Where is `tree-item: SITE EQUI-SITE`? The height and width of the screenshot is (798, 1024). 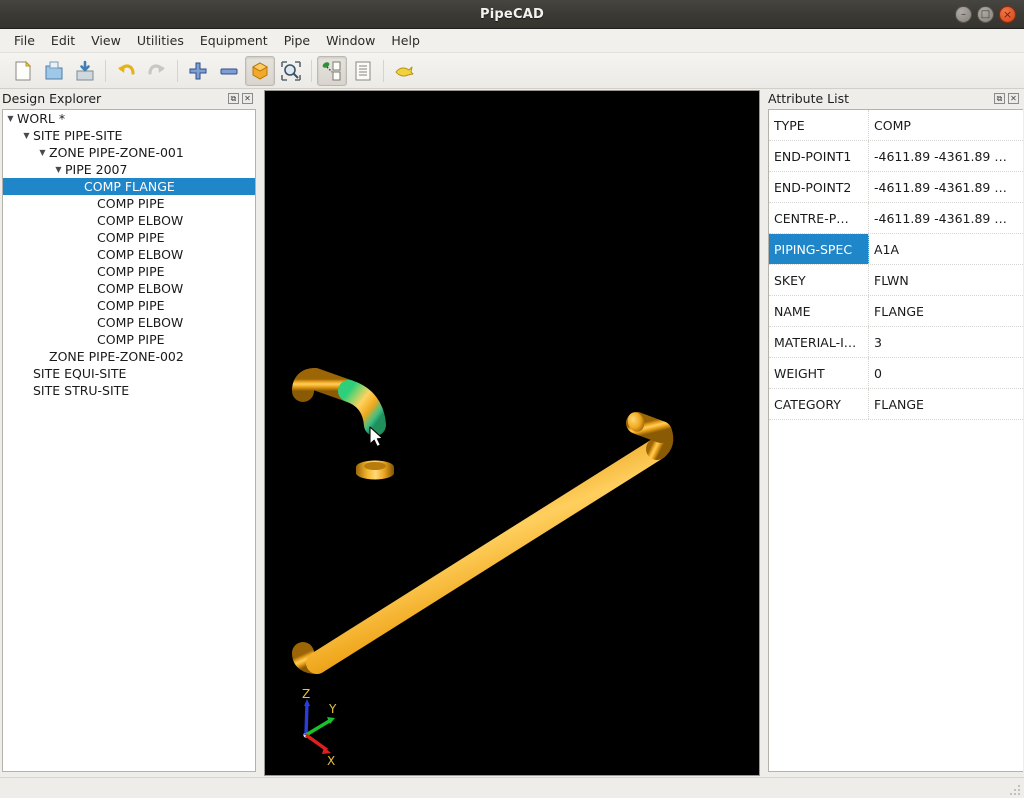
tree-item: SITE EQUI-SITE is located at coordinates (129, 373).